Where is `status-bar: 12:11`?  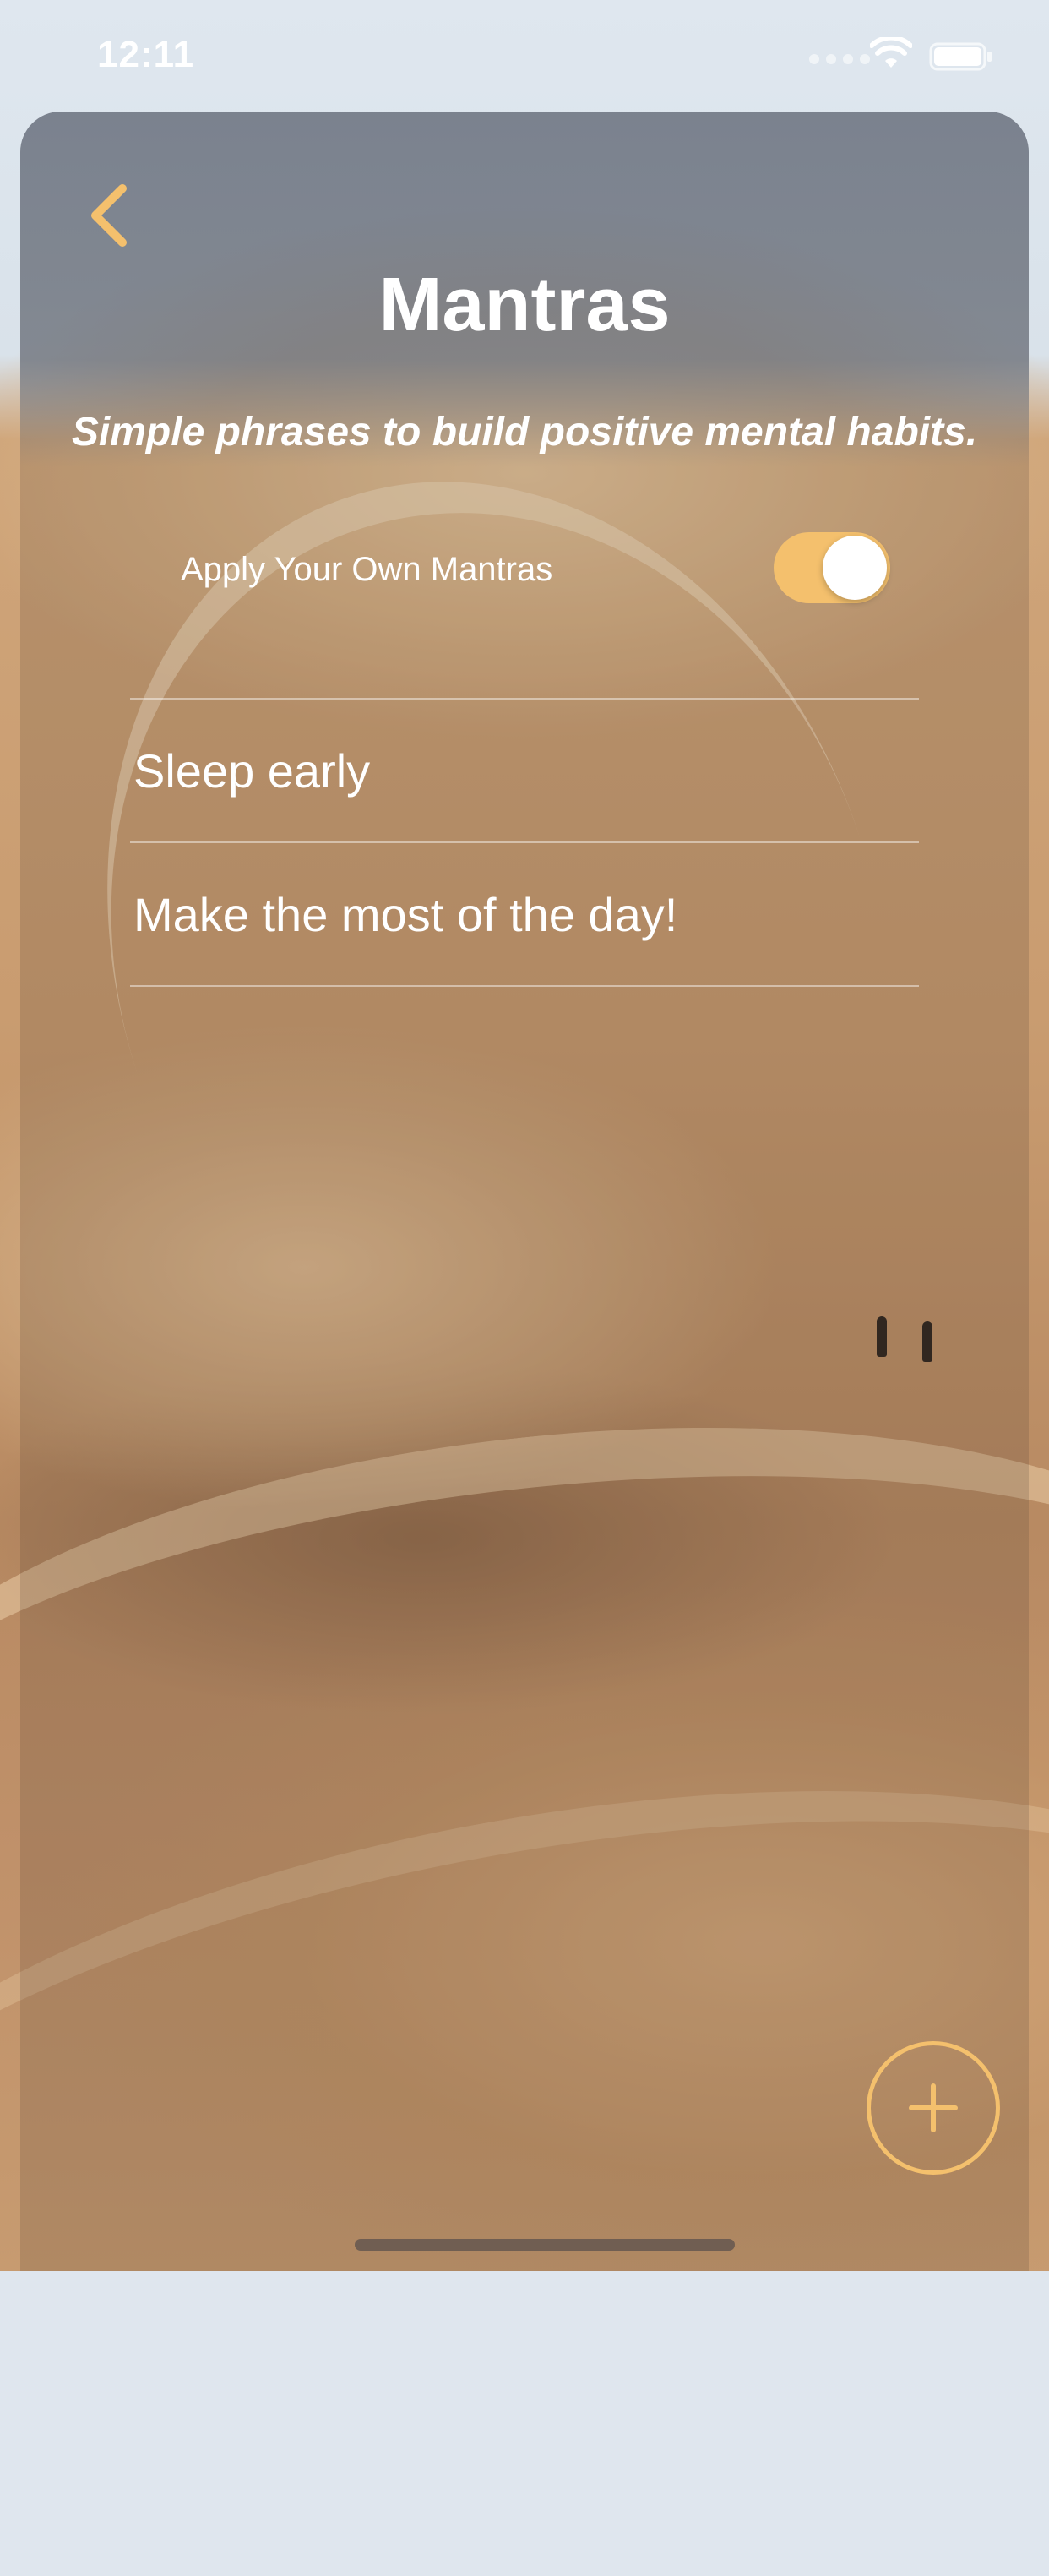
status-bar: 12:11 is located at coordinates (524, 55).